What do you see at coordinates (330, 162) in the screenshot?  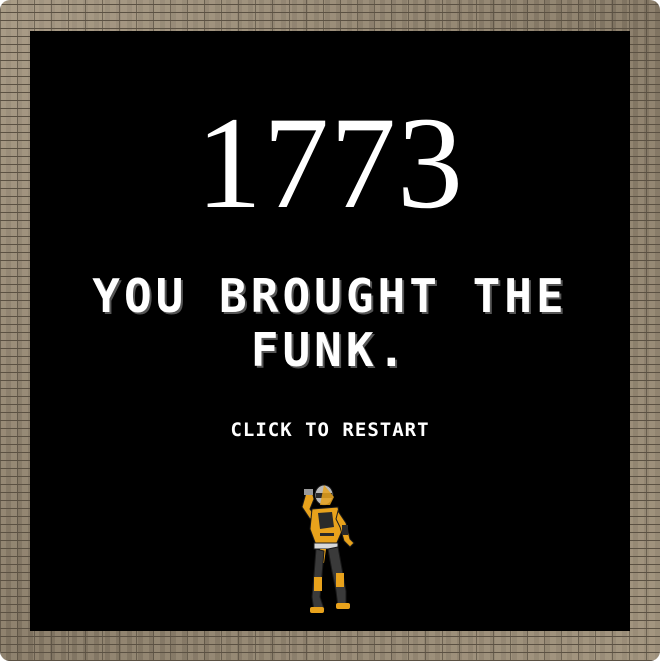 I see `final-score: 1773` at bounding box center [330, 162].